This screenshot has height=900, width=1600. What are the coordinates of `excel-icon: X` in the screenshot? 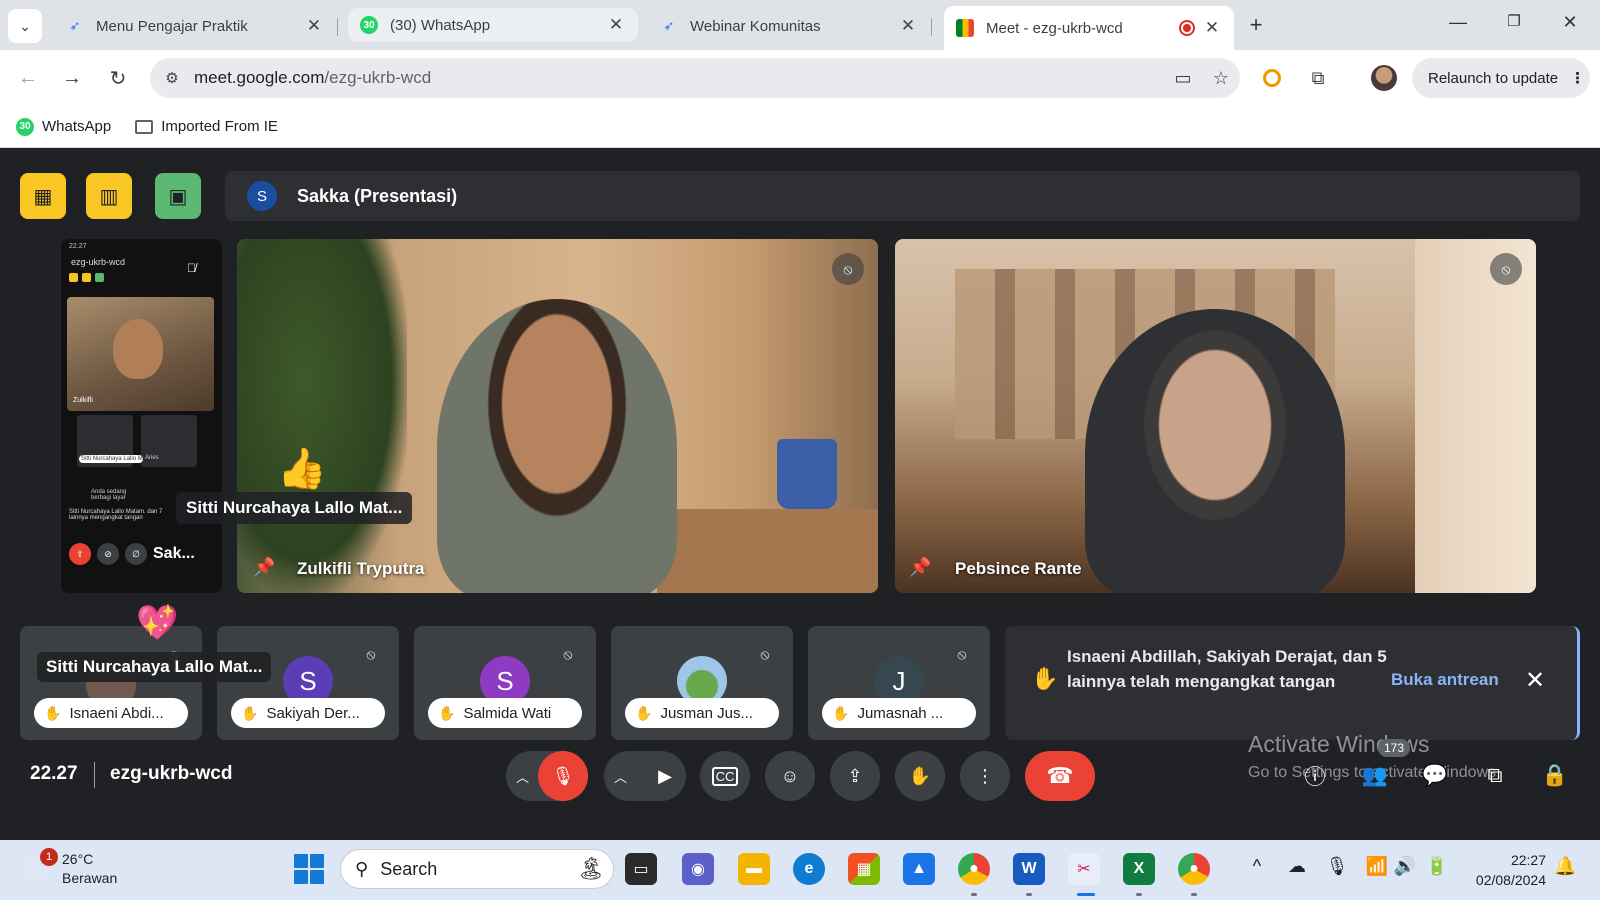 It's located at (1139, 869).